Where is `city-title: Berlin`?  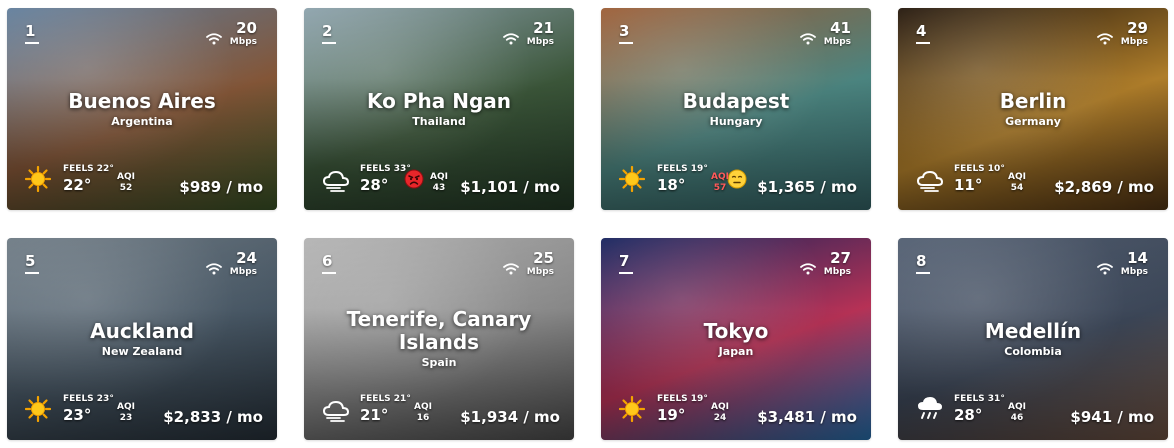
city-title: Berlin is located at coordinates (1033, 101).